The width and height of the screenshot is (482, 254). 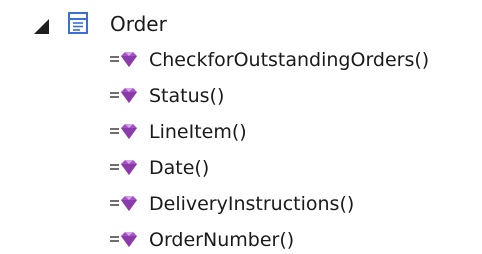 What do you see at coordinates (251, 204) in the screenshot?
I see `operation-label: DeliveryInstructions()` at bounding box center [251, 204].